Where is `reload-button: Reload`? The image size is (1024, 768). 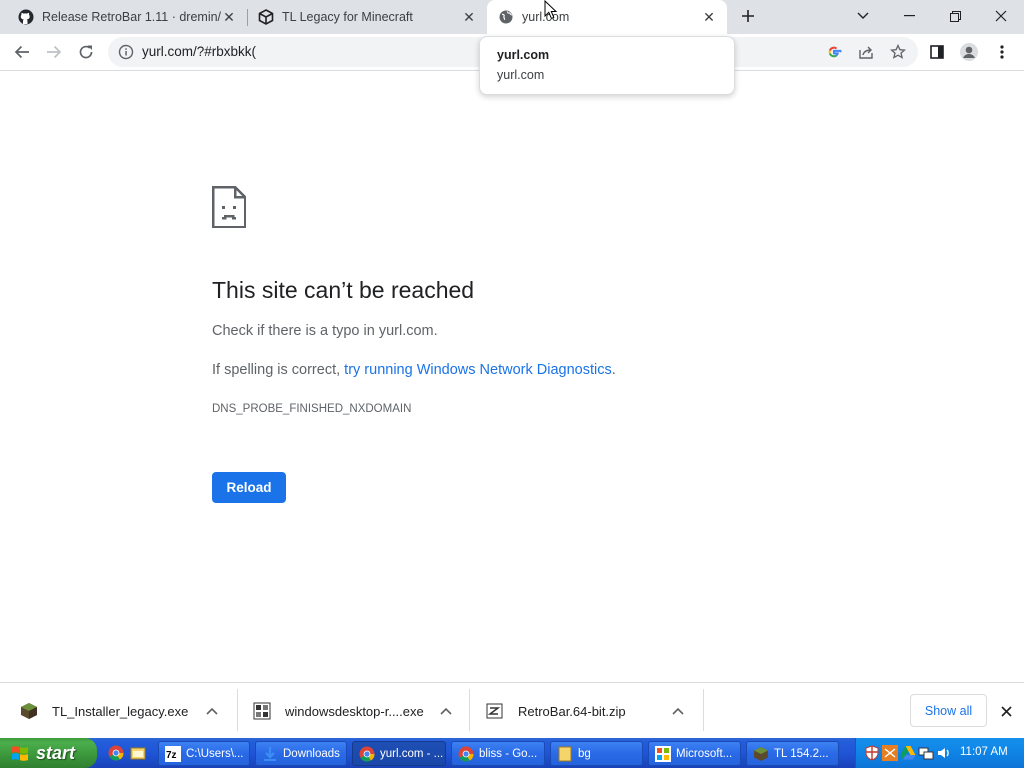 reload-button: Reload is located at coordinates (249, 487).